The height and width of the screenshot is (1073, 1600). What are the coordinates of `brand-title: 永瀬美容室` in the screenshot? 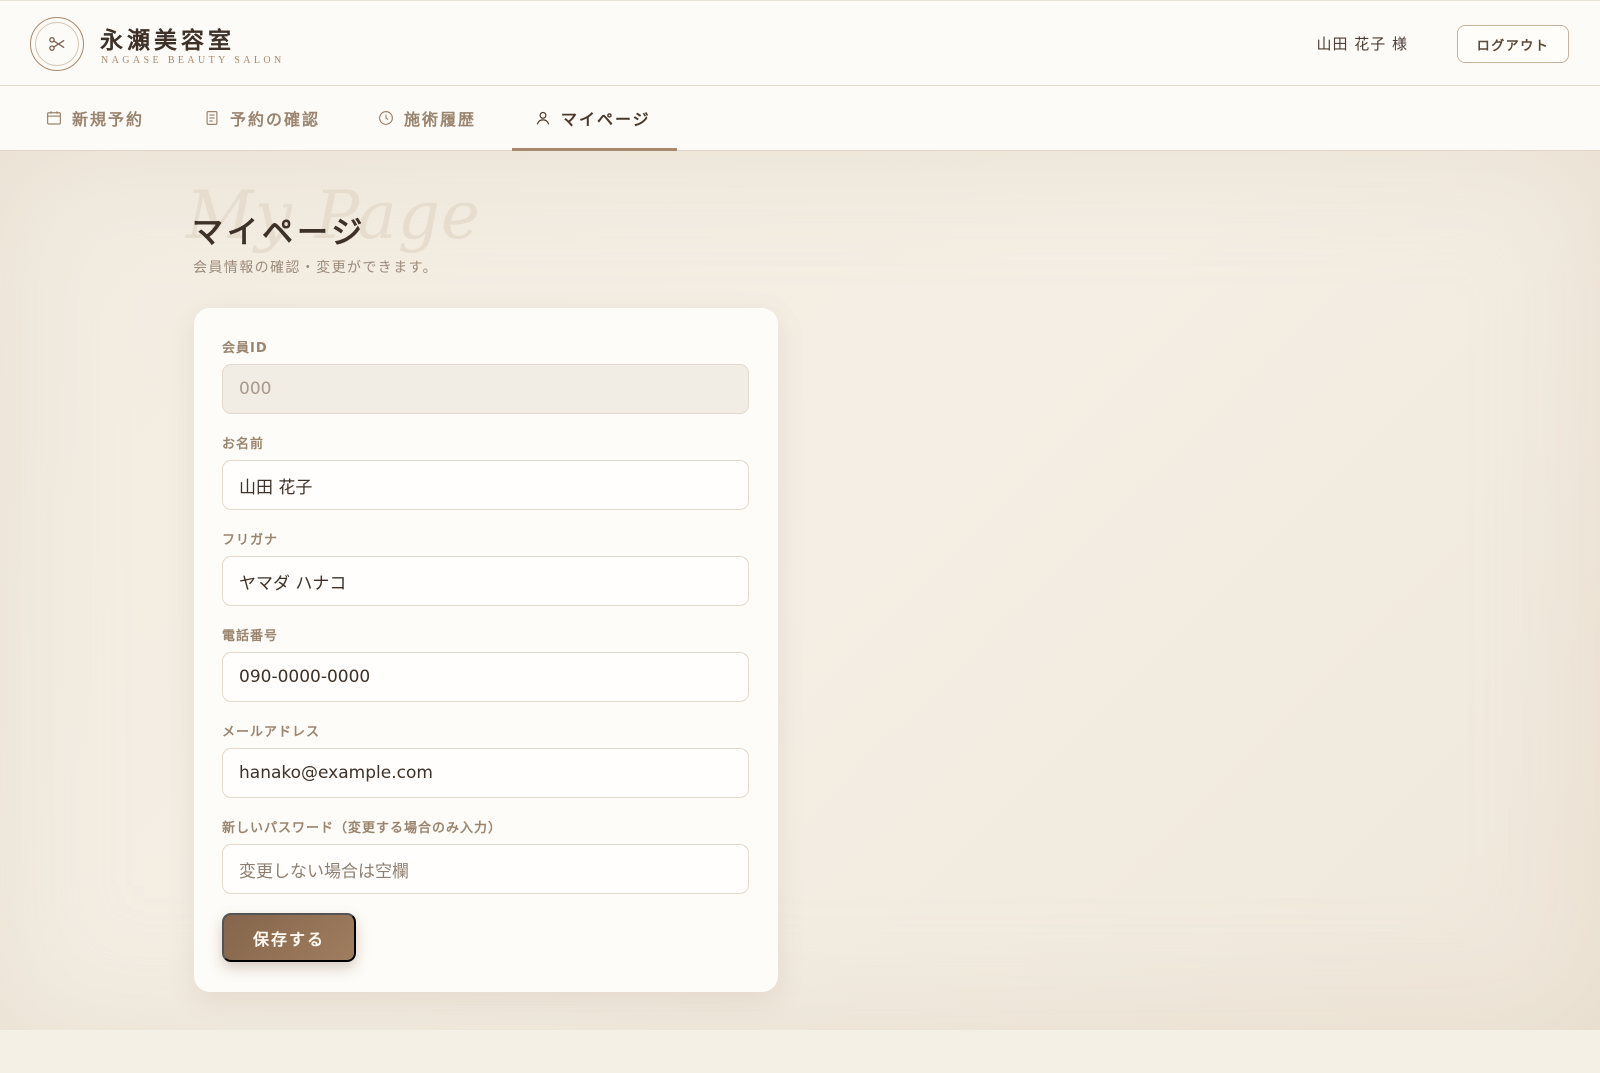 It's located at (167, 40).